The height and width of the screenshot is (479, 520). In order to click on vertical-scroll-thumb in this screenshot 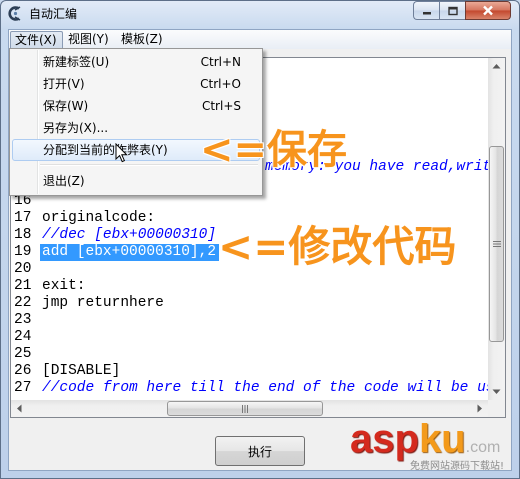, I will do `click(496, 244)`.